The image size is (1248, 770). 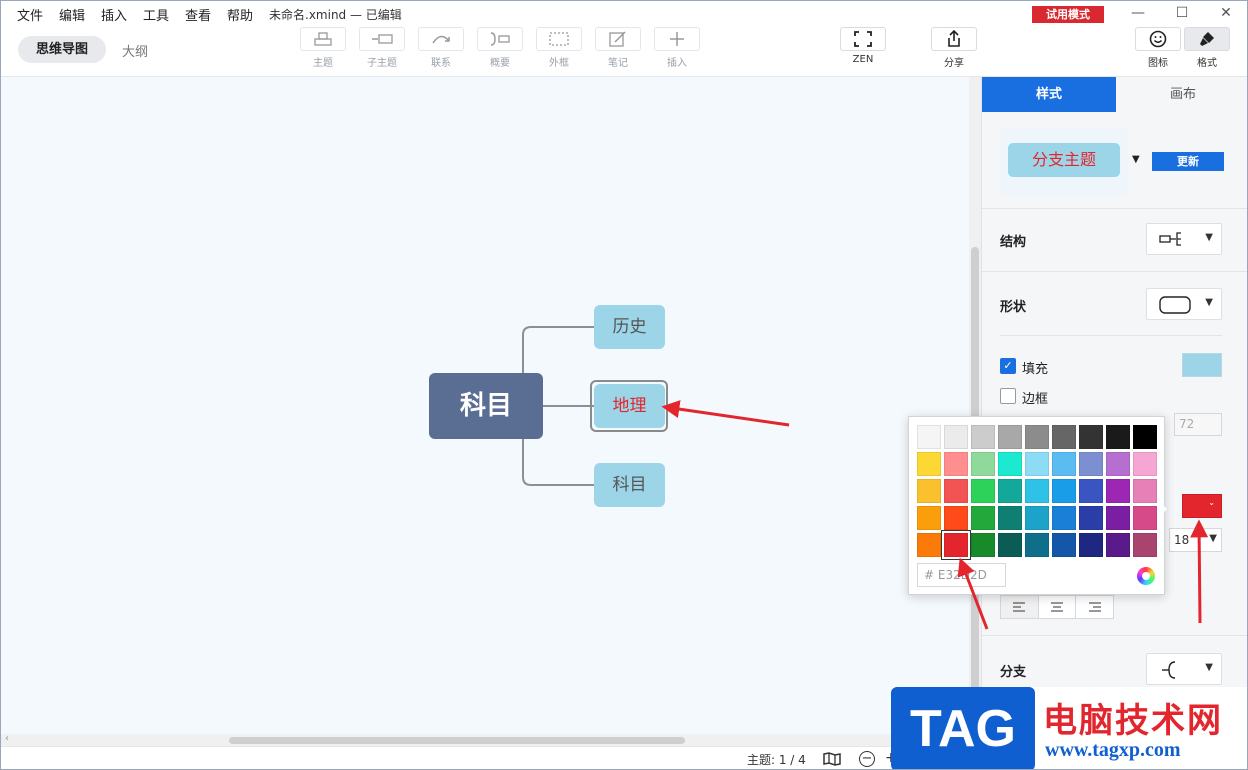 I want to click on note-tool: 笔记, so click(x=618, y=48).